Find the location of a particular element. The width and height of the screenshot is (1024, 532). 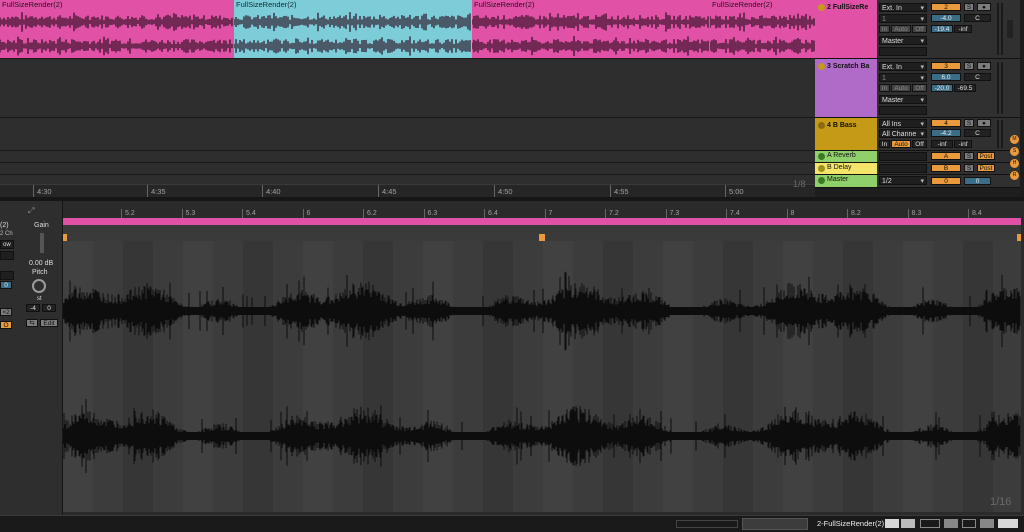

time-ruler: 4:30 4:35 4:40 4:45 4:50 4:55 5:00 1/8 is located at coordinates (407, 188).